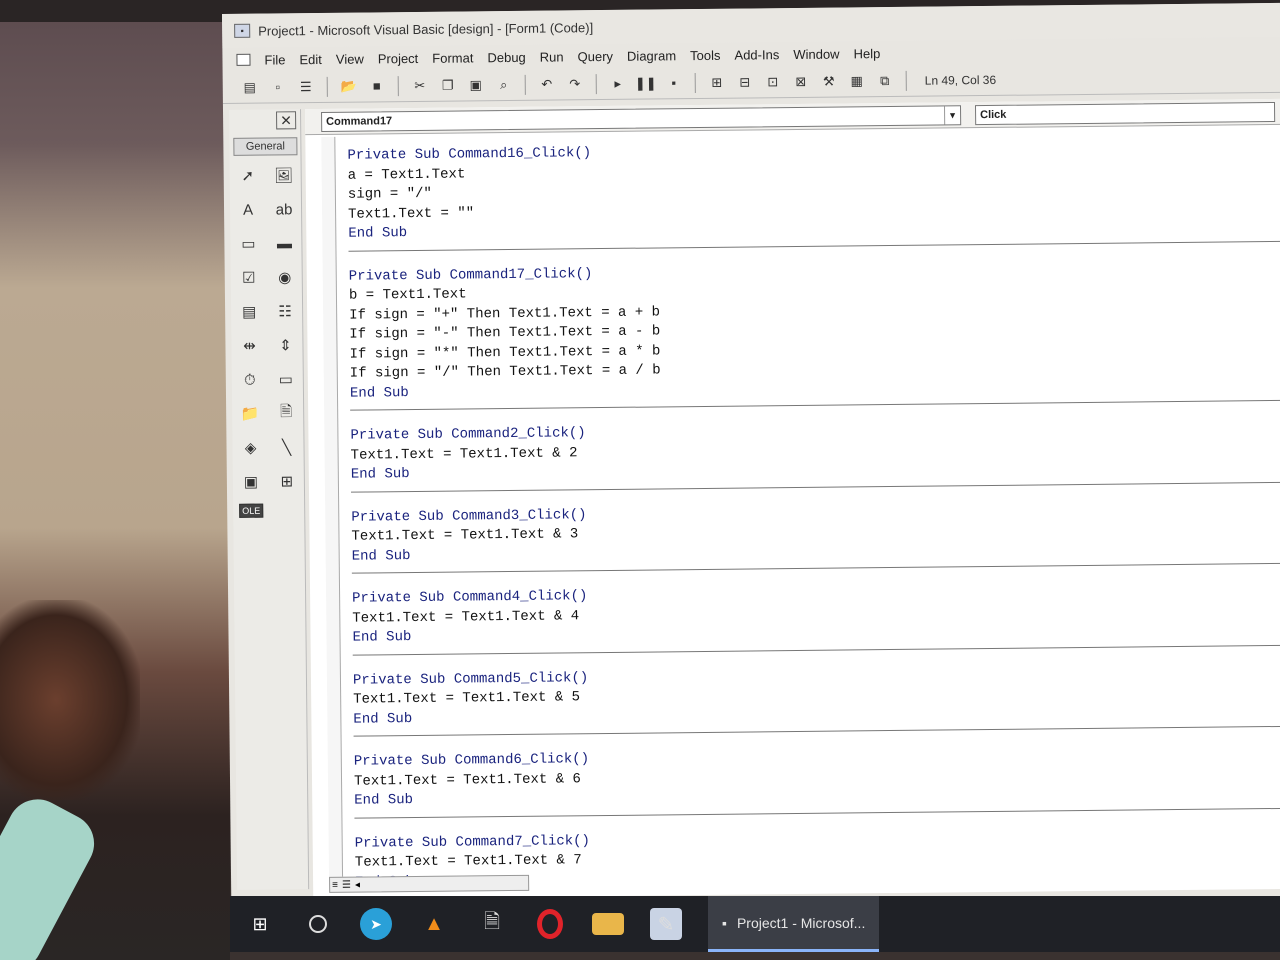  Describe the element at coordinates (335, 884) in the screenshot. I see `procedure-view-icon: ≡` at that location.